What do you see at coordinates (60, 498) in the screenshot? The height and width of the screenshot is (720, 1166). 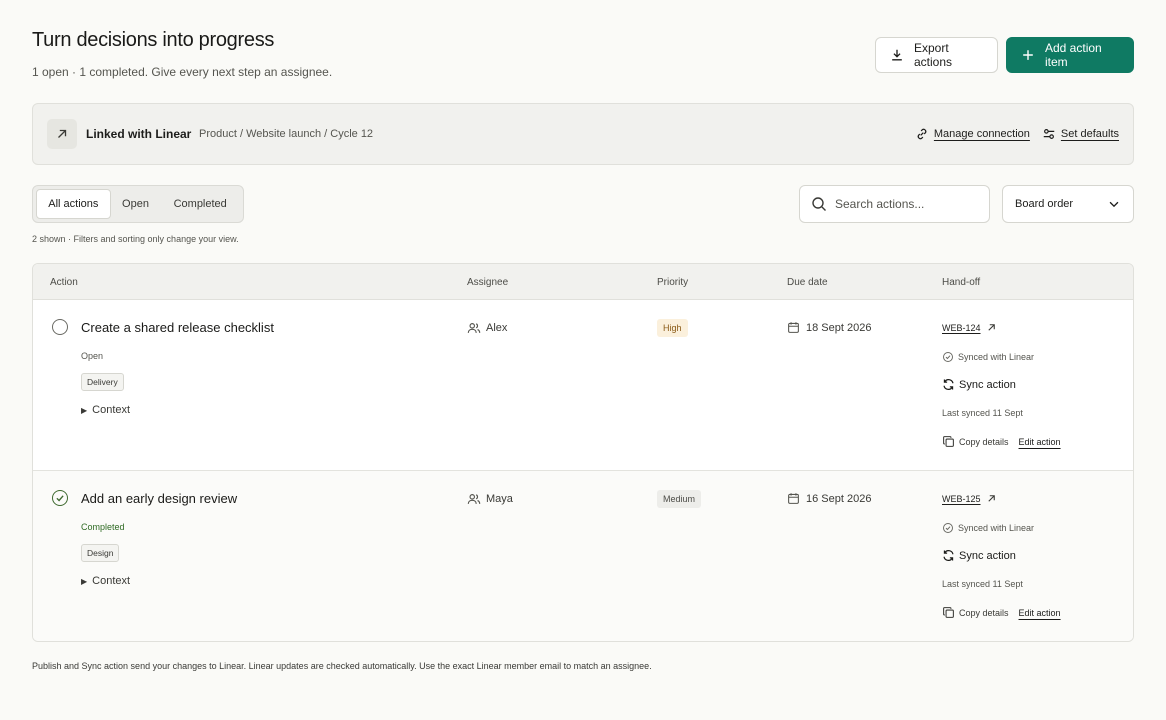 I see `check-circle-icon` at bounding box center [60, 498].